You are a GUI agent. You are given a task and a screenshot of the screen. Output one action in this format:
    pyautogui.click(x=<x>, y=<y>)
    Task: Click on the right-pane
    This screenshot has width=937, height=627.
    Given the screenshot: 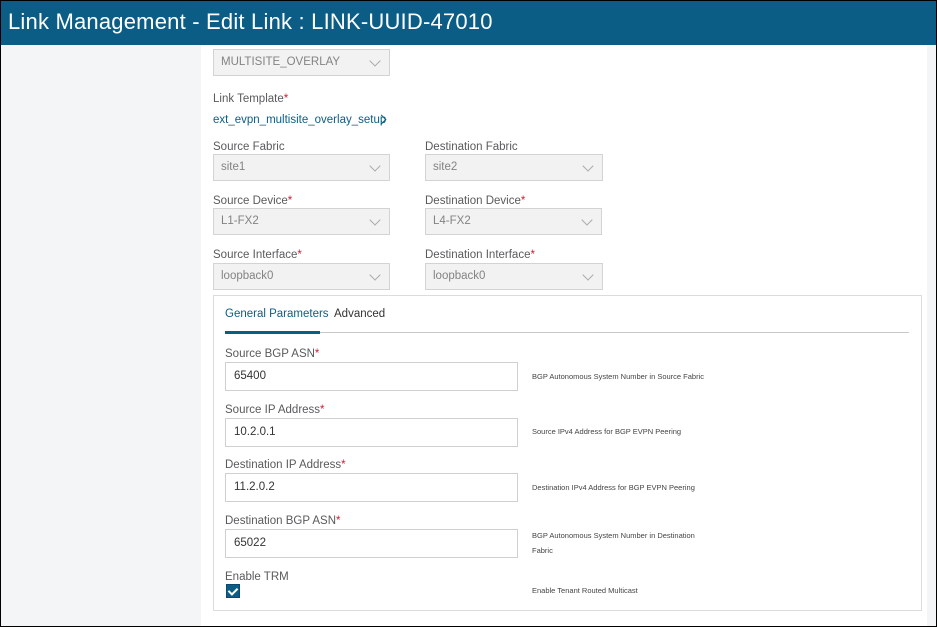 What is the action you would take?
    pyautogui.click(x=931, y=335)
    